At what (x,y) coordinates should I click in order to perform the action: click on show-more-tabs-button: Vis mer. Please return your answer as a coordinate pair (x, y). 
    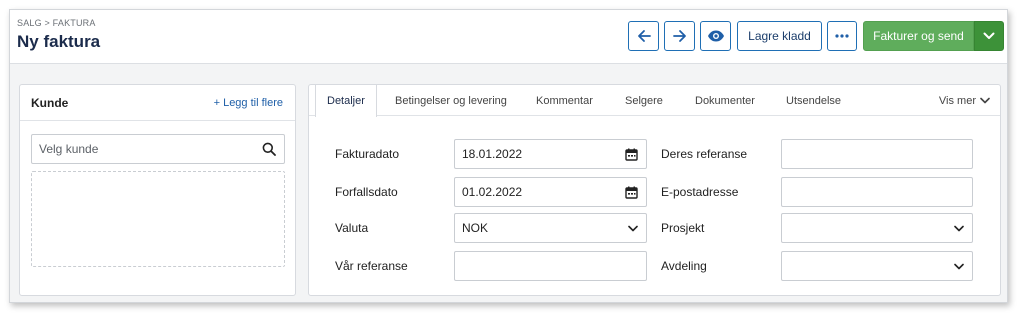
    Looking at the image, I should click on (964, 100).